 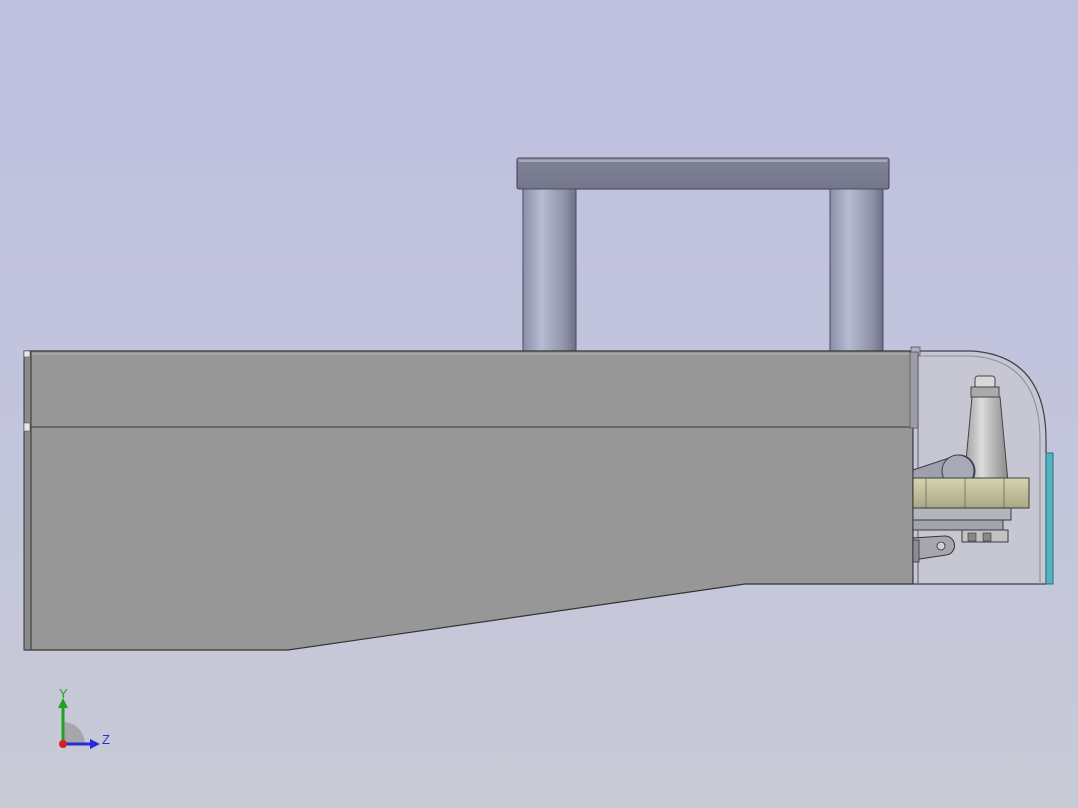 I want to click on handle-assembly, so click(x=703, y=254).